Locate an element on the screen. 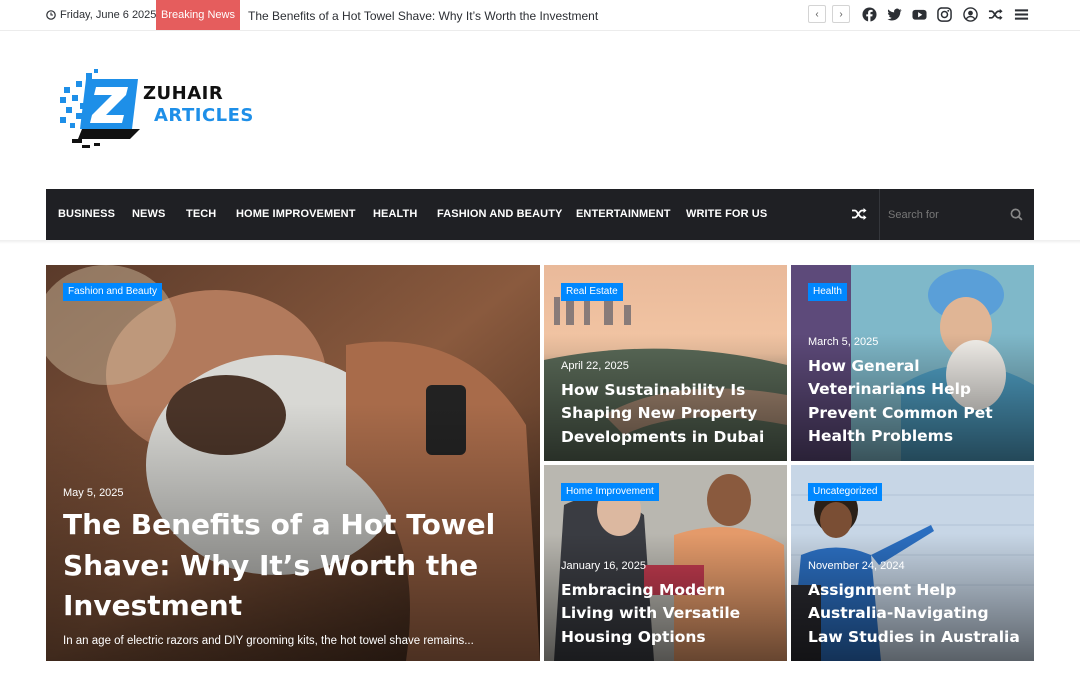  post-date: April 22, 2025 is located at coordinates (595, 366).